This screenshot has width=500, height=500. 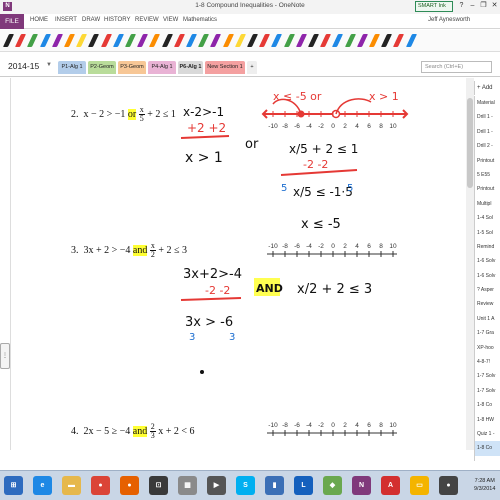 I want to click on tab-draw: DRAW, so click(x=91, y=20).